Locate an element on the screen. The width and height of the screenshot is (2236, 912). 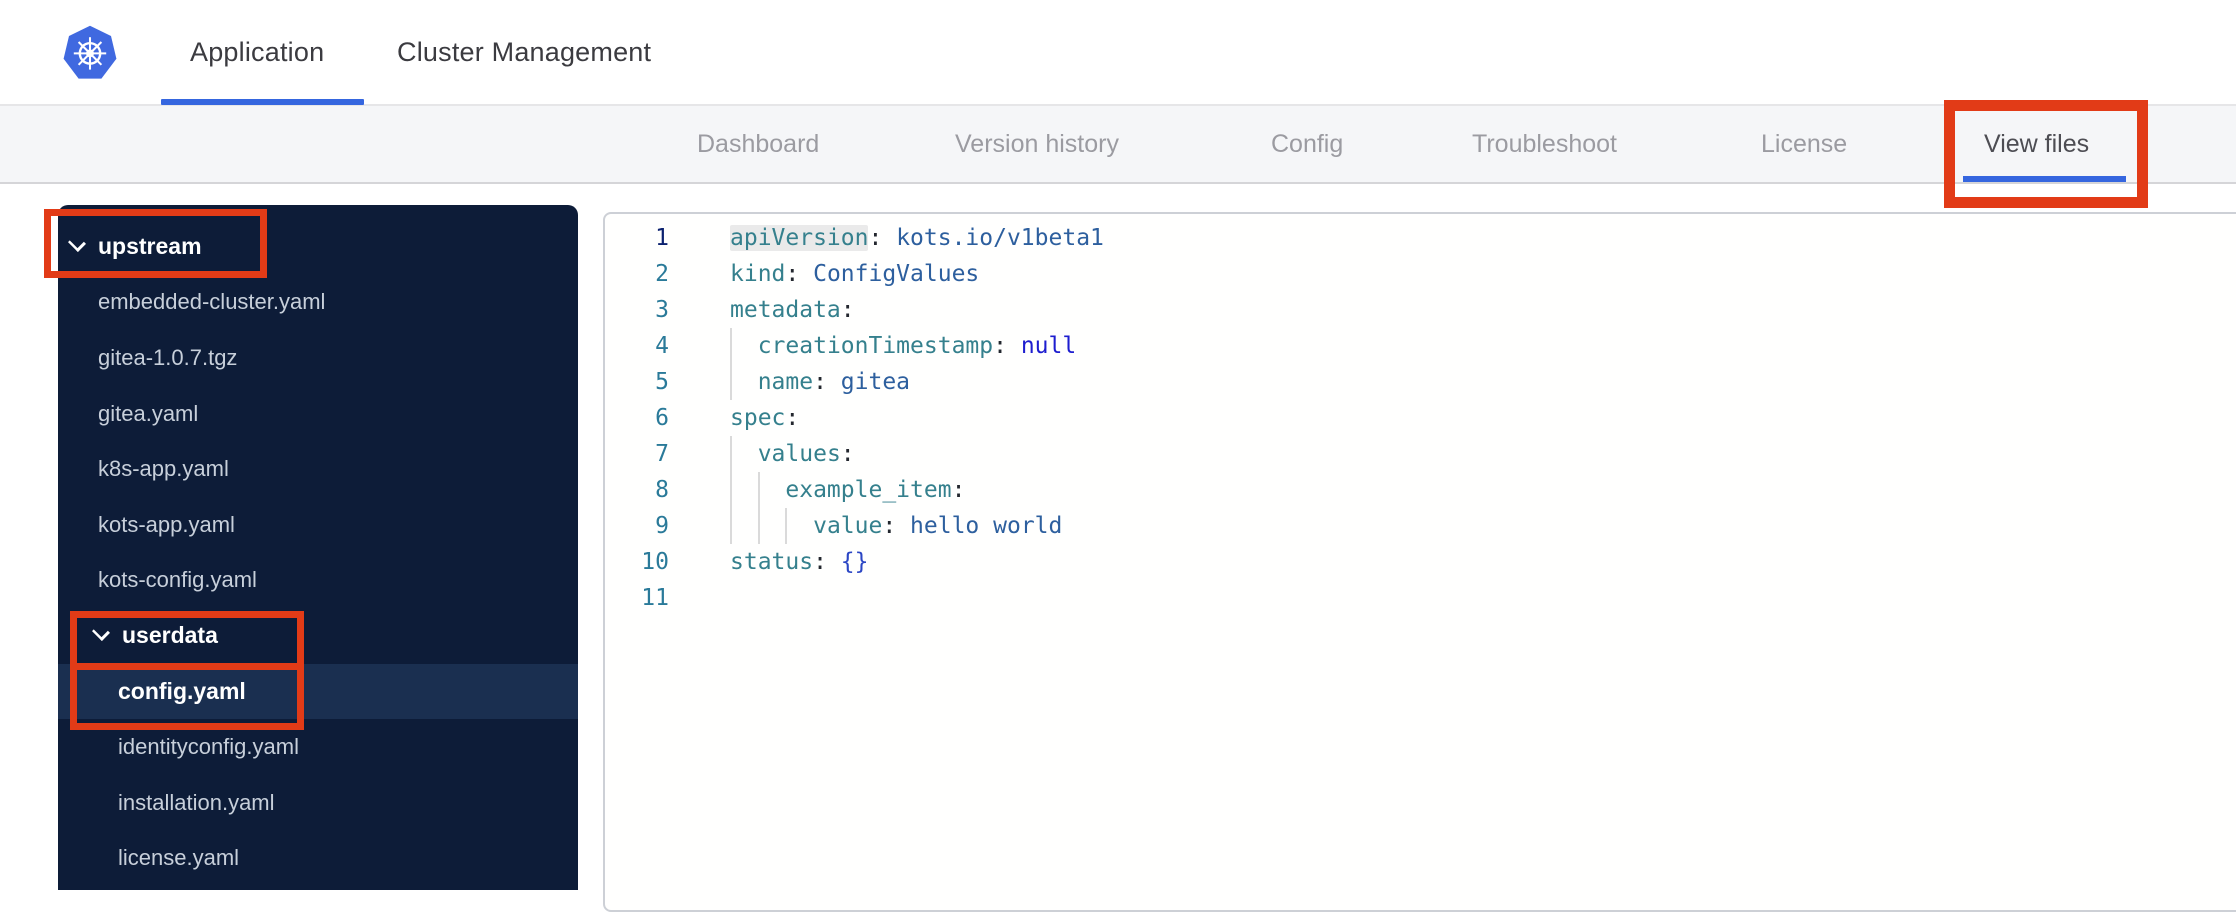
code-text: metadata: is located at coordinates (792, 310).